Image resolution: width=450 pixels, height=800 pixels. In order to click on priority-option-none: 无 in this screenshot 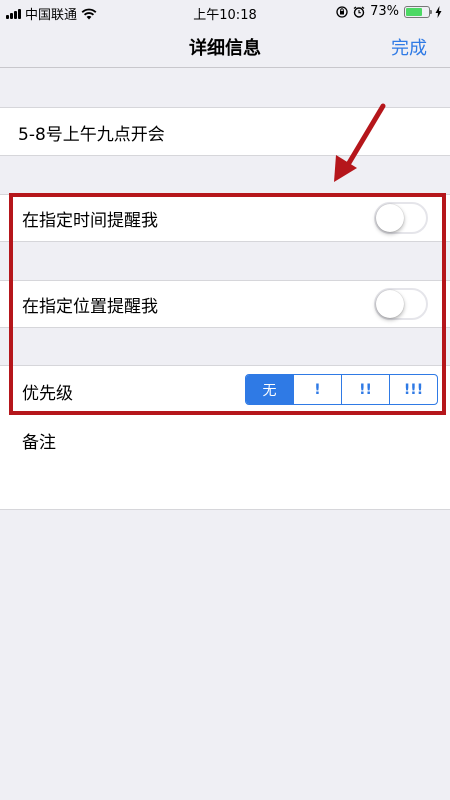, I will do `click(269, 389)`.